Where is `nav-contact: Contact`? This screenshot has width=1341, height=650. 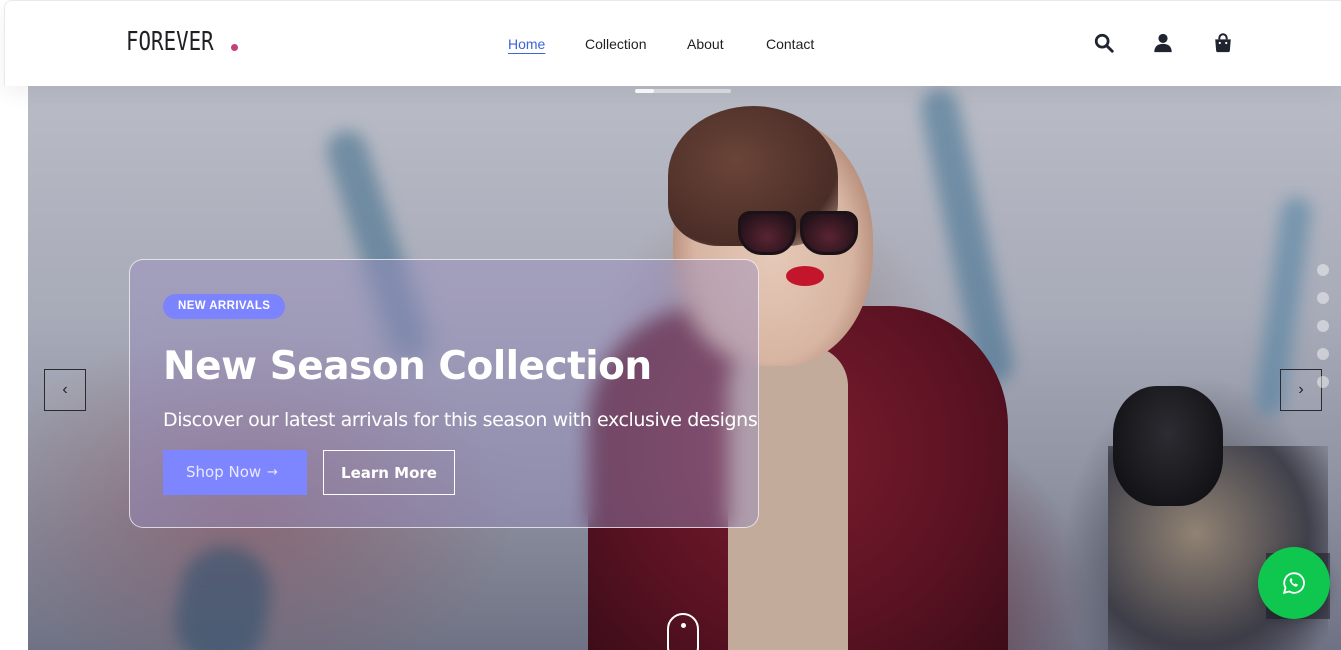
nav-contact: Contact is located at coordinates (790, 44).